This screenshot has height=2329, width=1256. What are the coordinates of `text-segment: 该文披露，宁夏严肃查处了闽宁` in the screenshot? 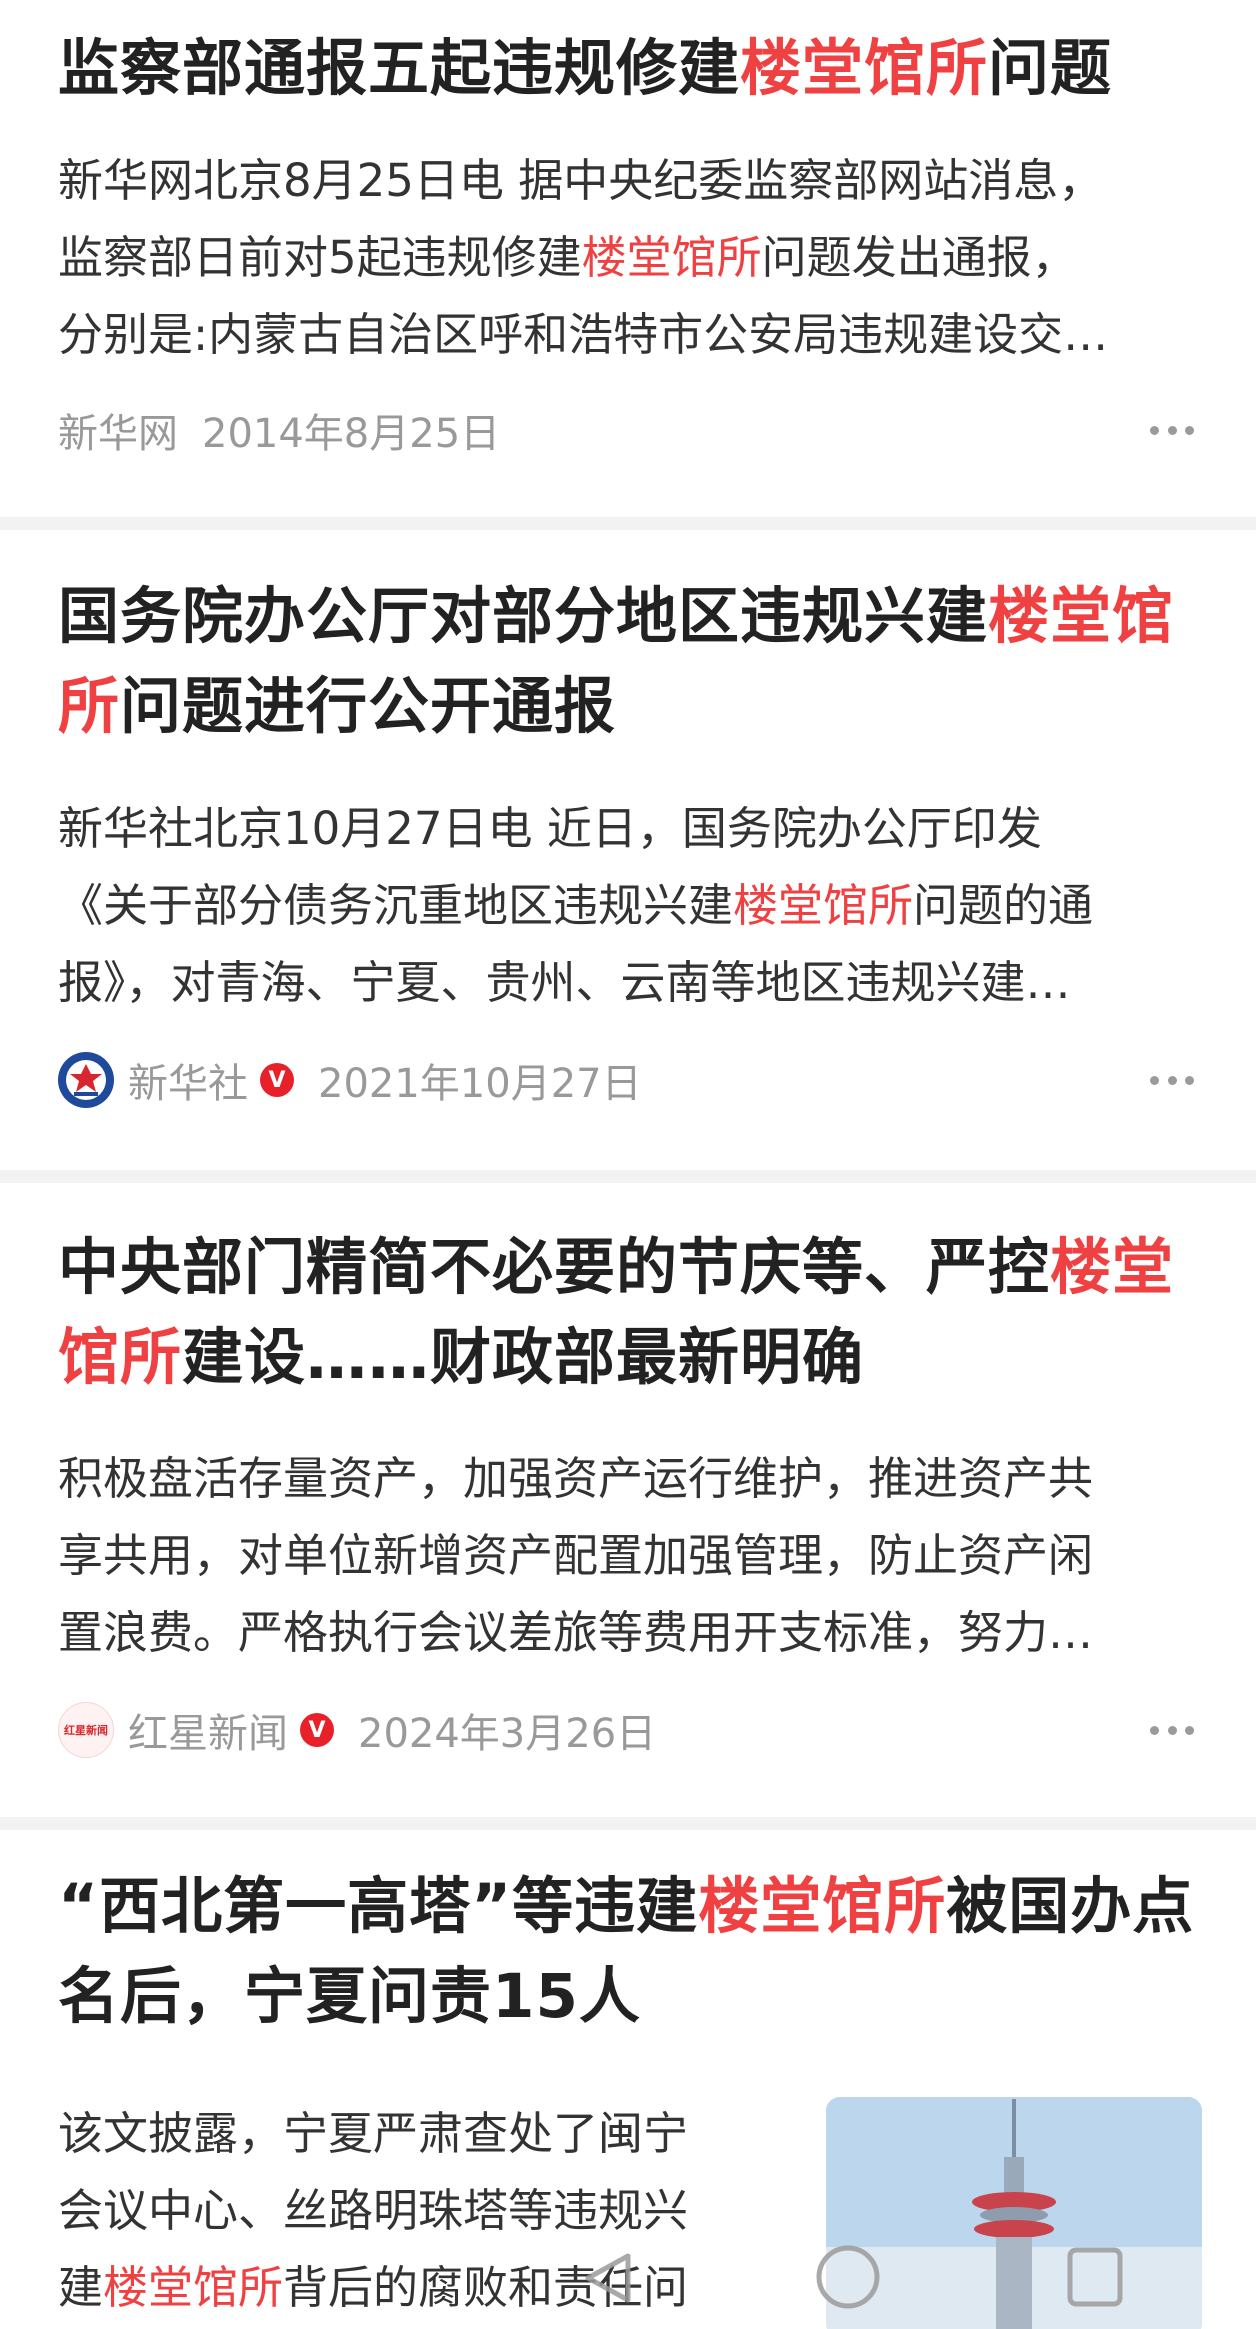 It's located at (373, 2133).